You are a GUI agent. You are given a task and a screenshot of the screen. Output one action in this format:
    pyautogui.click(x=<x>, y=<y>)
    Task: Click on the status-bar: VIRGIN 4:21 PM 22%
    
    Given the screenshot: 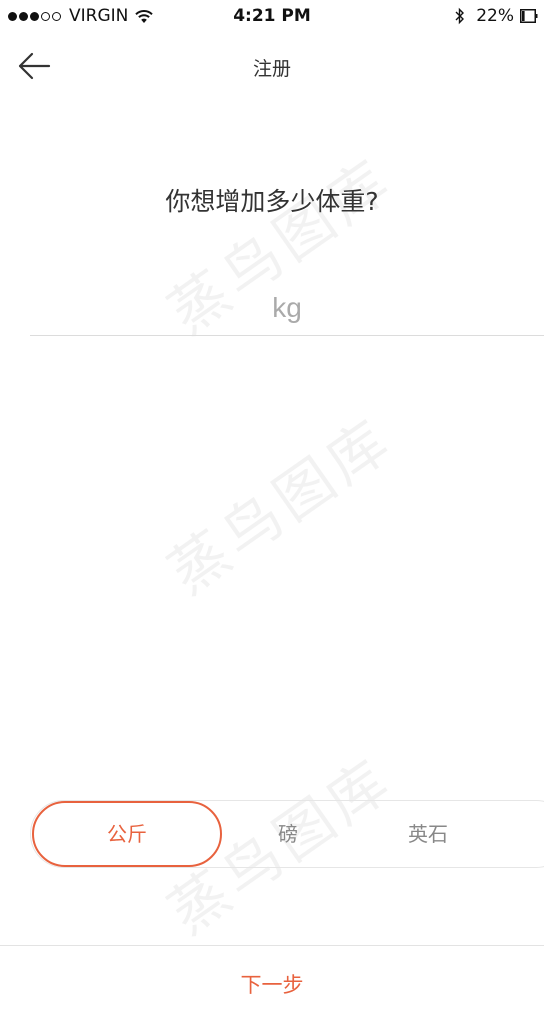 What is the action you would take?
    pyautogui.click(x=272, y=17)
    